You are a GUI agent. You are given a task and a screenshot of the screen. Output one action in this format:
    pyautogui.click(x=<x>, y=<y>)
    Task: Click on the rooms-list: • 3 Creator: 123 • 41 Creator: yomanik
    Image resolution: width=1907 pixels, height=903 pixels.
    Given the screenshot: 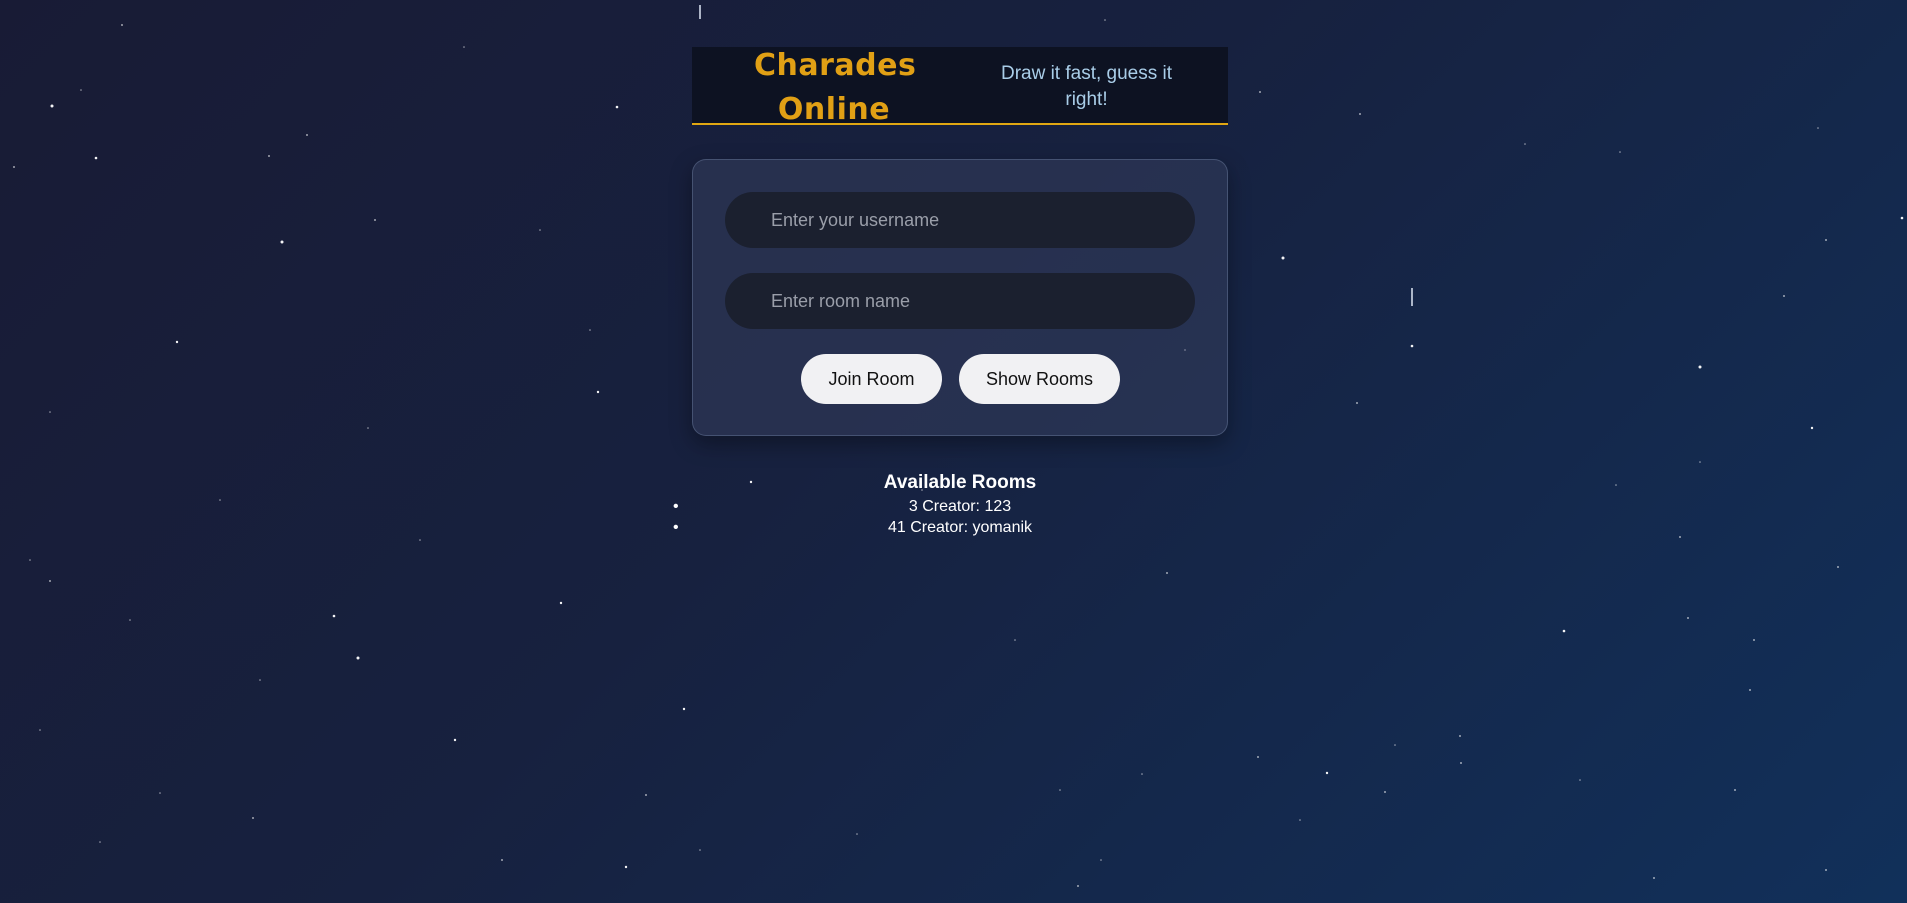 What is the action you would take?
    pyautogui.click(x=960, y=517)
    